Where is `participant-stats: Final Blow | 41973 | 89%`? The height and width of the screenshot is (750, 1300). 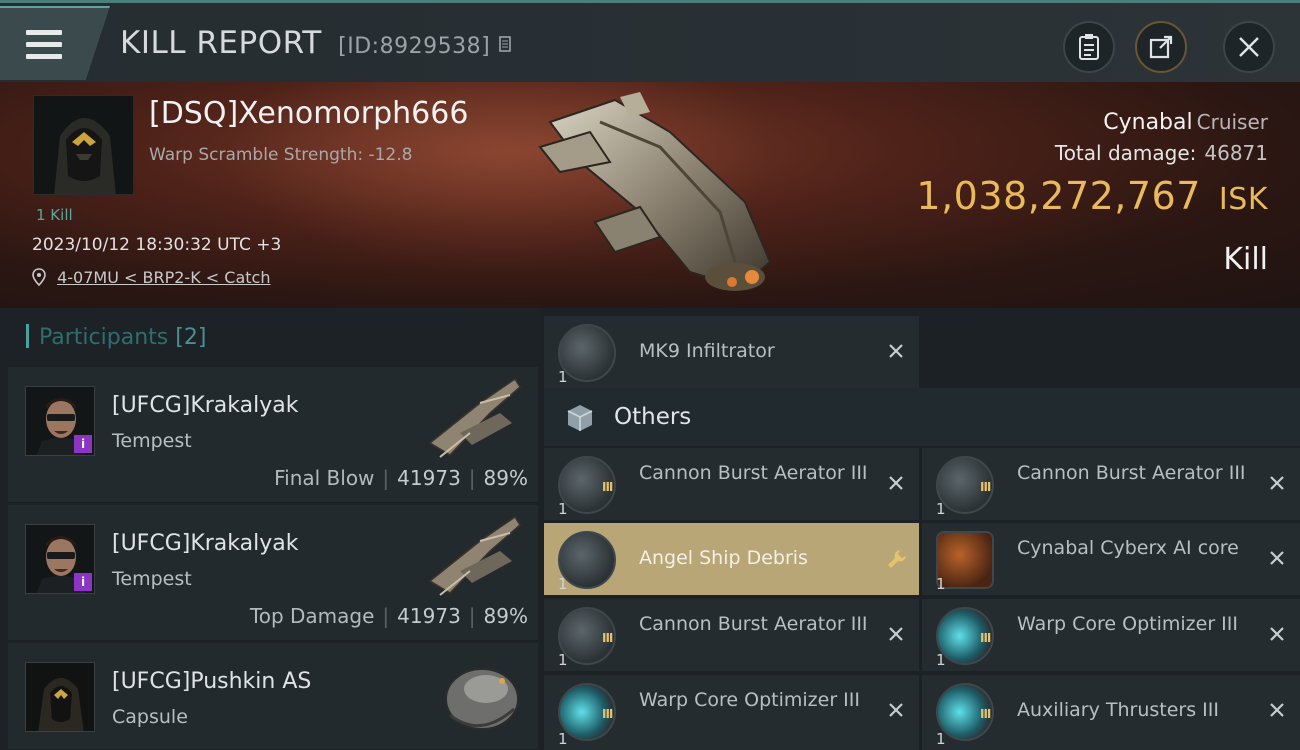 participant-stats: Final Blow | 41973 | 89% is located at coordinates (401, 478).